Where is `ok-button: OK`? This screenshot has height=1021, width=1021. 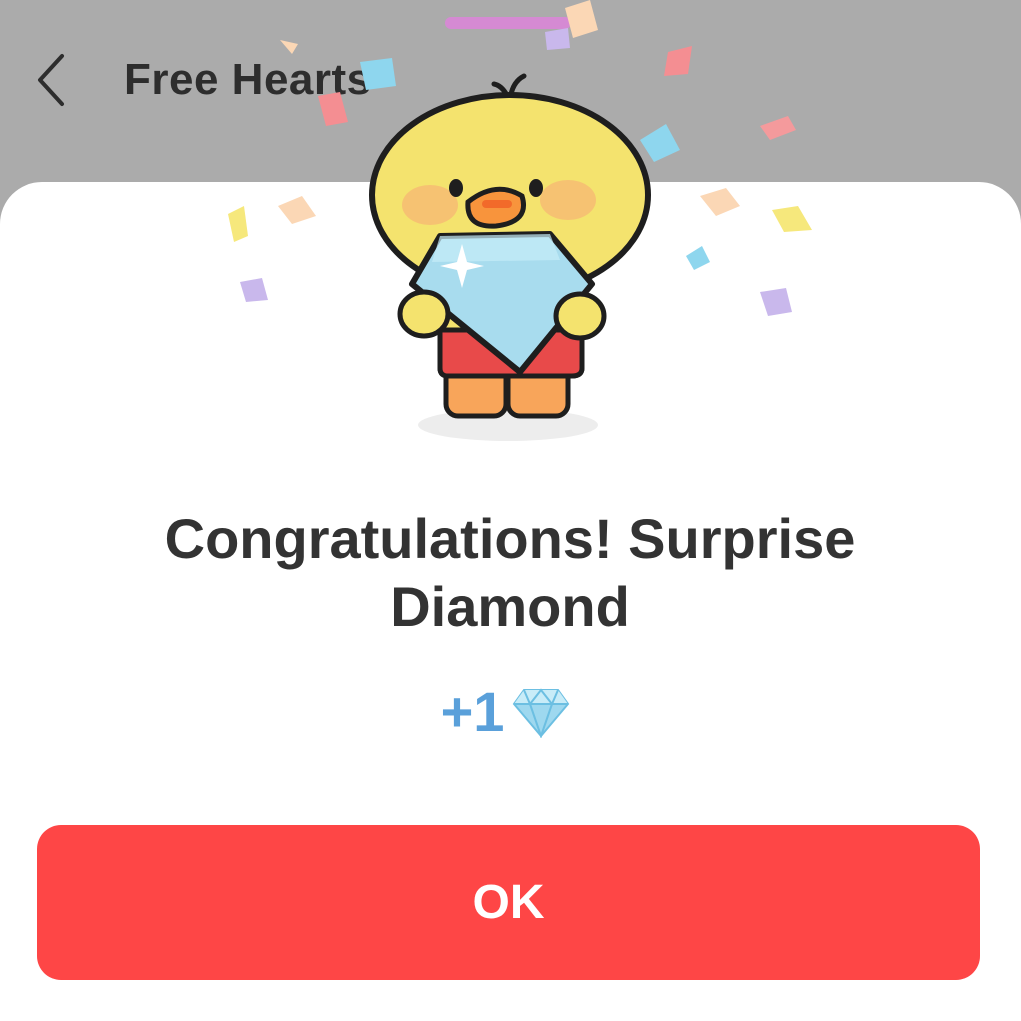
ok-button: OK is located at coordinates (508, 902).